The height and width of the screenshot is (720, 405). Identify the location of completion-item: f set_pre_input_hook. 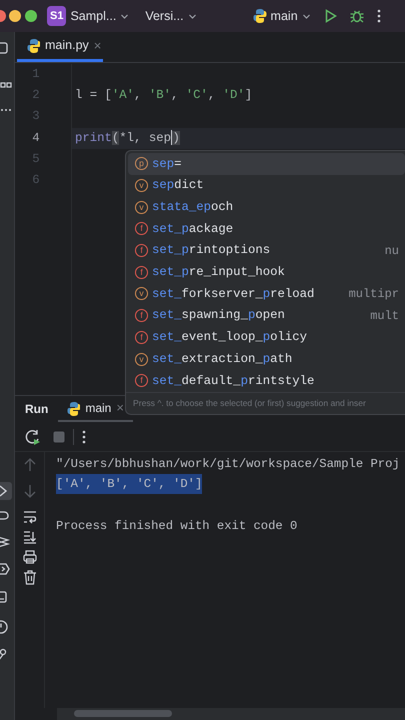
(266, 272).